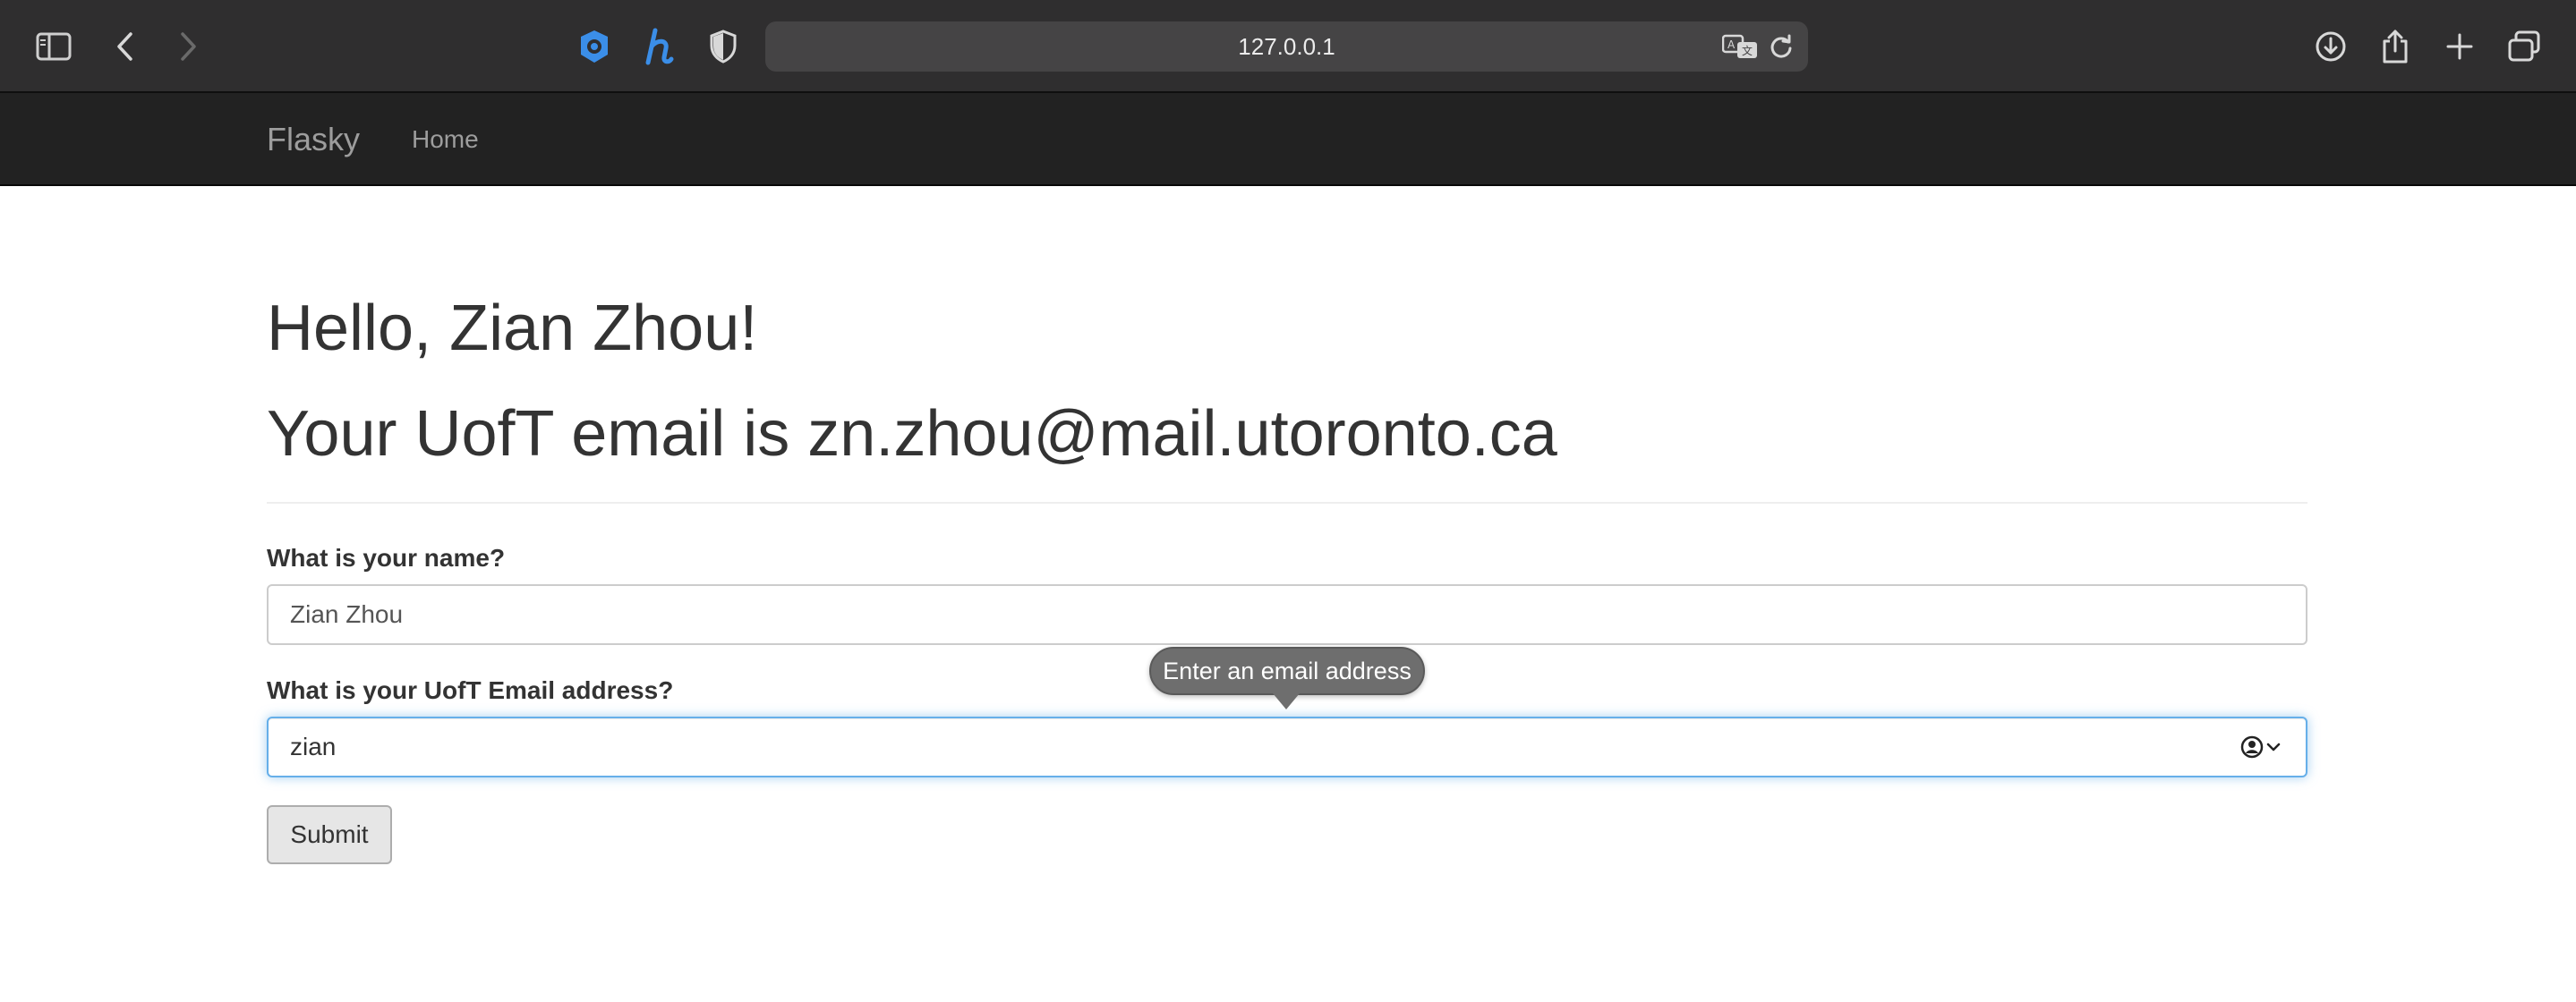 The height and width of the screenshot is (1002, 2576). What do you see at coordinates (2524, 46) in the screenshot?
I see `tab-overview-icon` at bounding box center [2524, 46].